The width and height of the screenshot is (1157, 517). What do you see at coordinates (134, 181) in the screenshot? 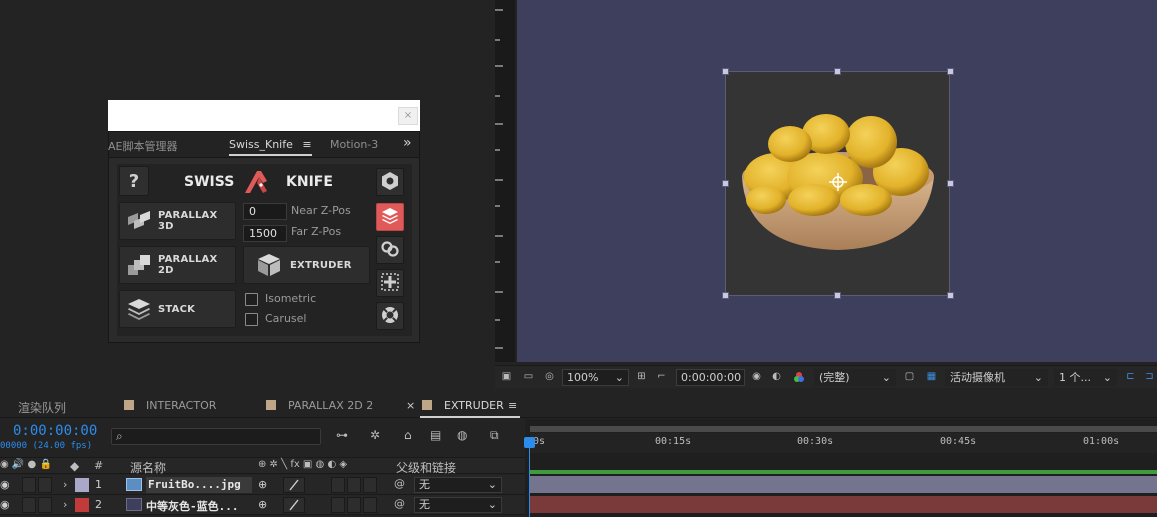
I see `help-button: ?` at bounding box center [134, 181].